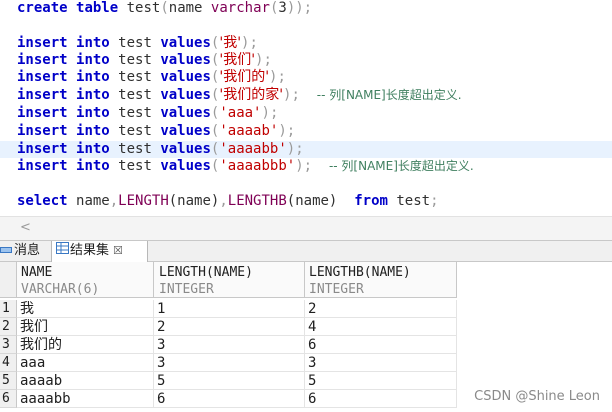  What do you see at coordinates (360, 272) in the screenshot?
I see `column-header-name: LENGTHB(NAME)` at bounding box center [360, 272].